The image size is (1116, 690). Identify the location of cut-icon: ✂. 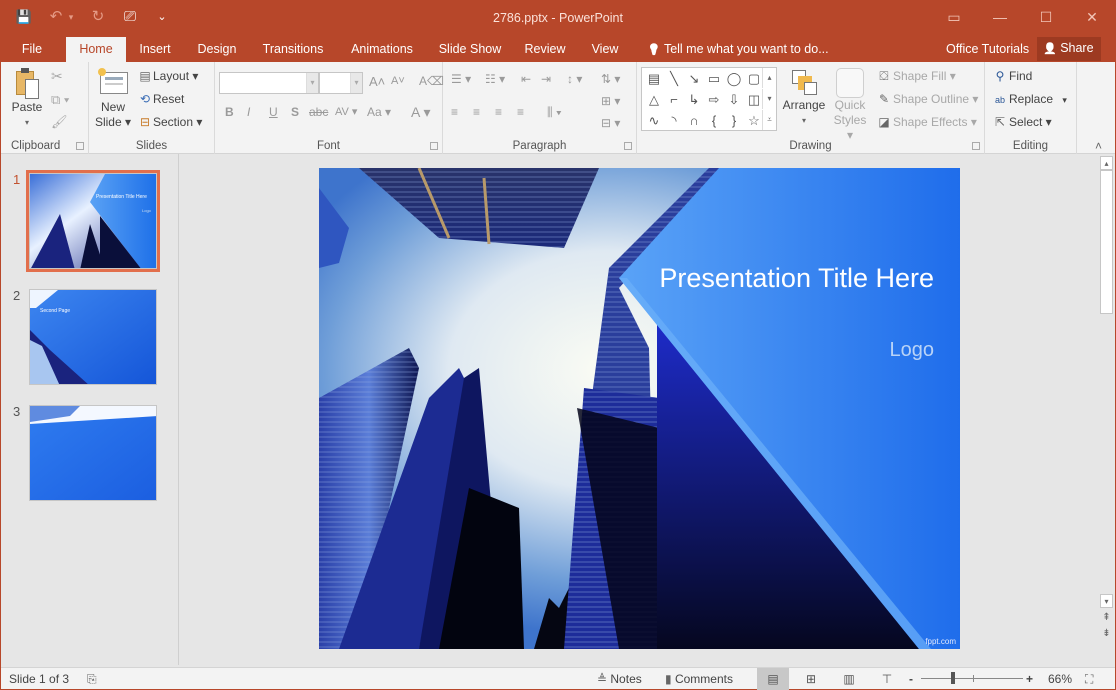
(57, 76).